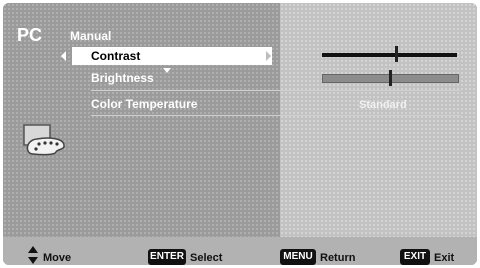  Describe the element at coordinates (444, 258) in the screenshot. I see `exit-label: Exit` at that location.